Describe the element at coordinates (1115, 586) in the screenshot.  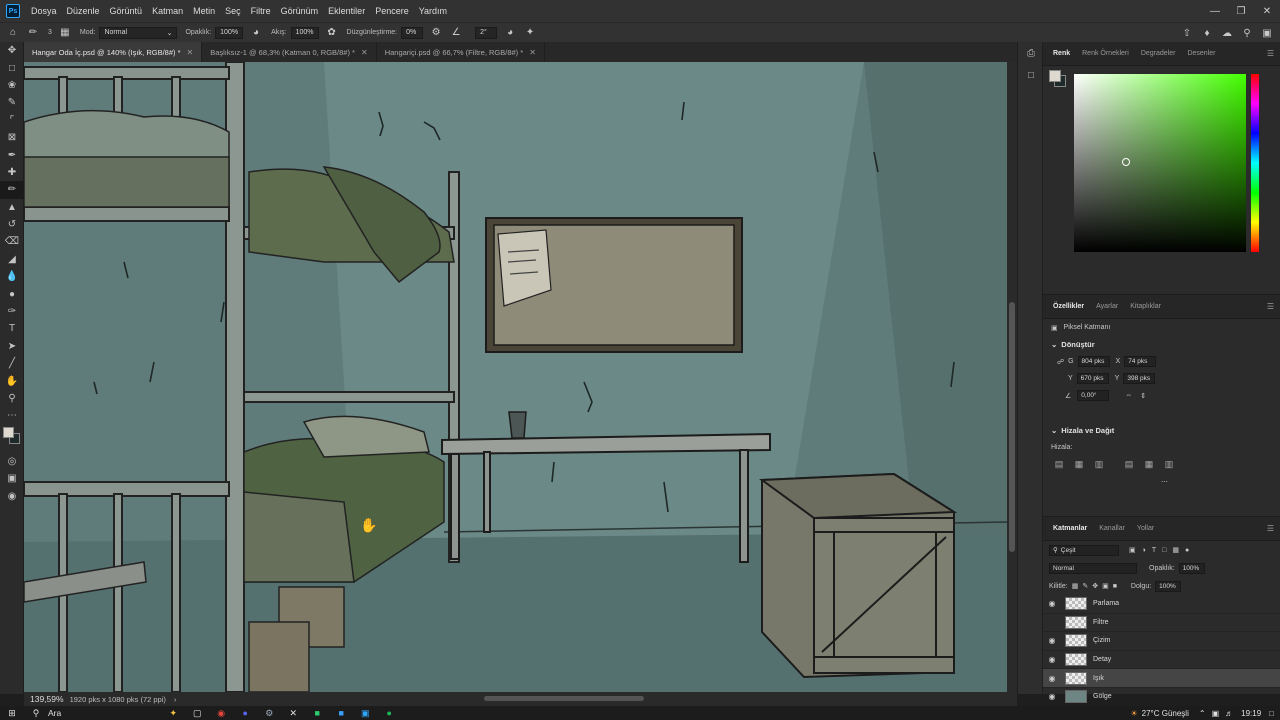
I see `lock-all-icon: ■` at that location.